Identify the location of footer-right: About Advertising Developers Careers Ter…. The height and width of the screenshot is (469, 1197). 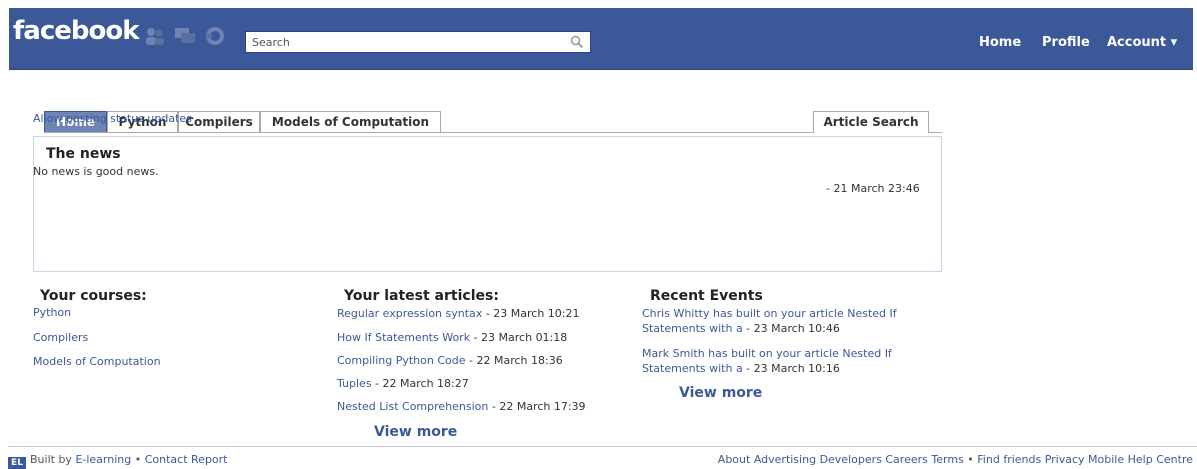
(955, 459).